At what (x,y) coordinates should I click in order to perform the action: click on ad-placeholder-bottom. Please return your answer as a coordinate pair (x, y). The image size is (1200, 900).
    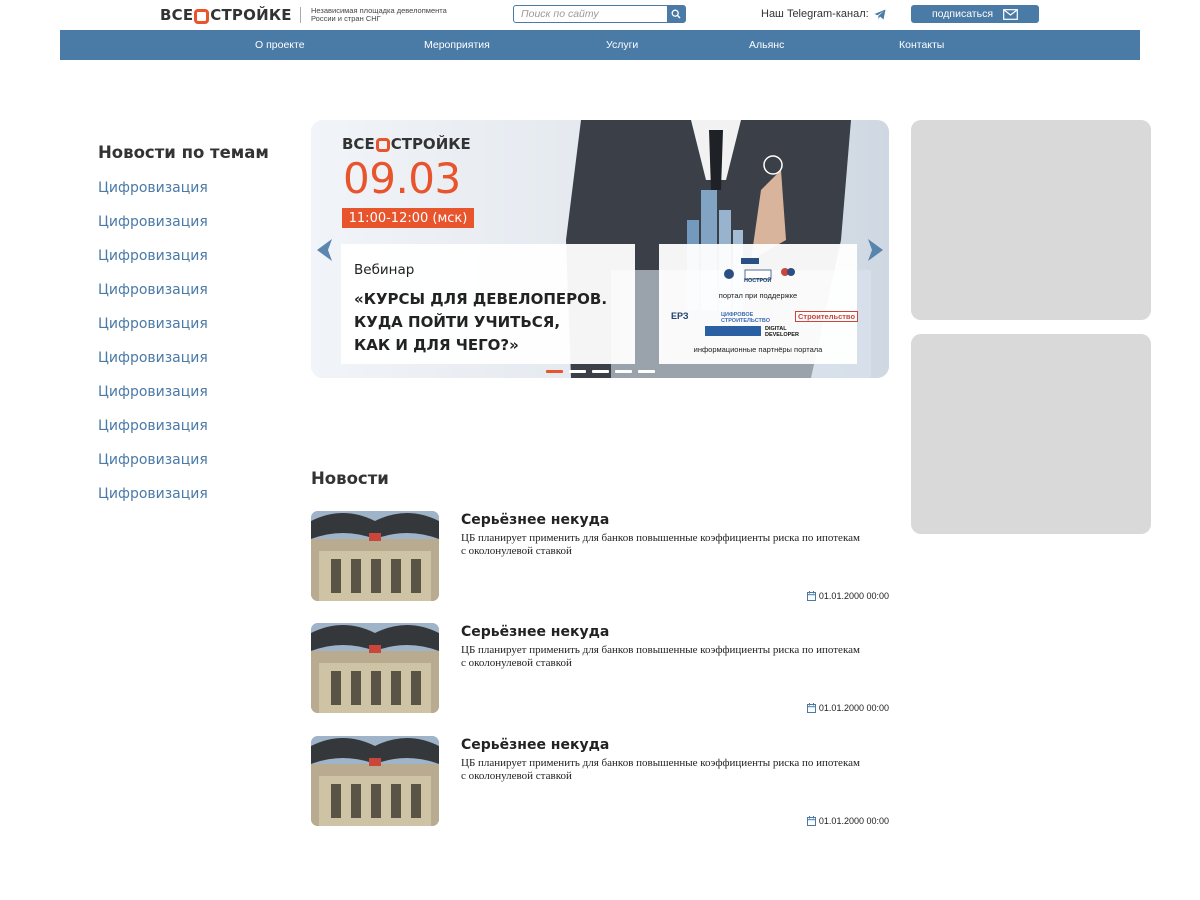
    Looking at the image, I should click on (1031, 434).